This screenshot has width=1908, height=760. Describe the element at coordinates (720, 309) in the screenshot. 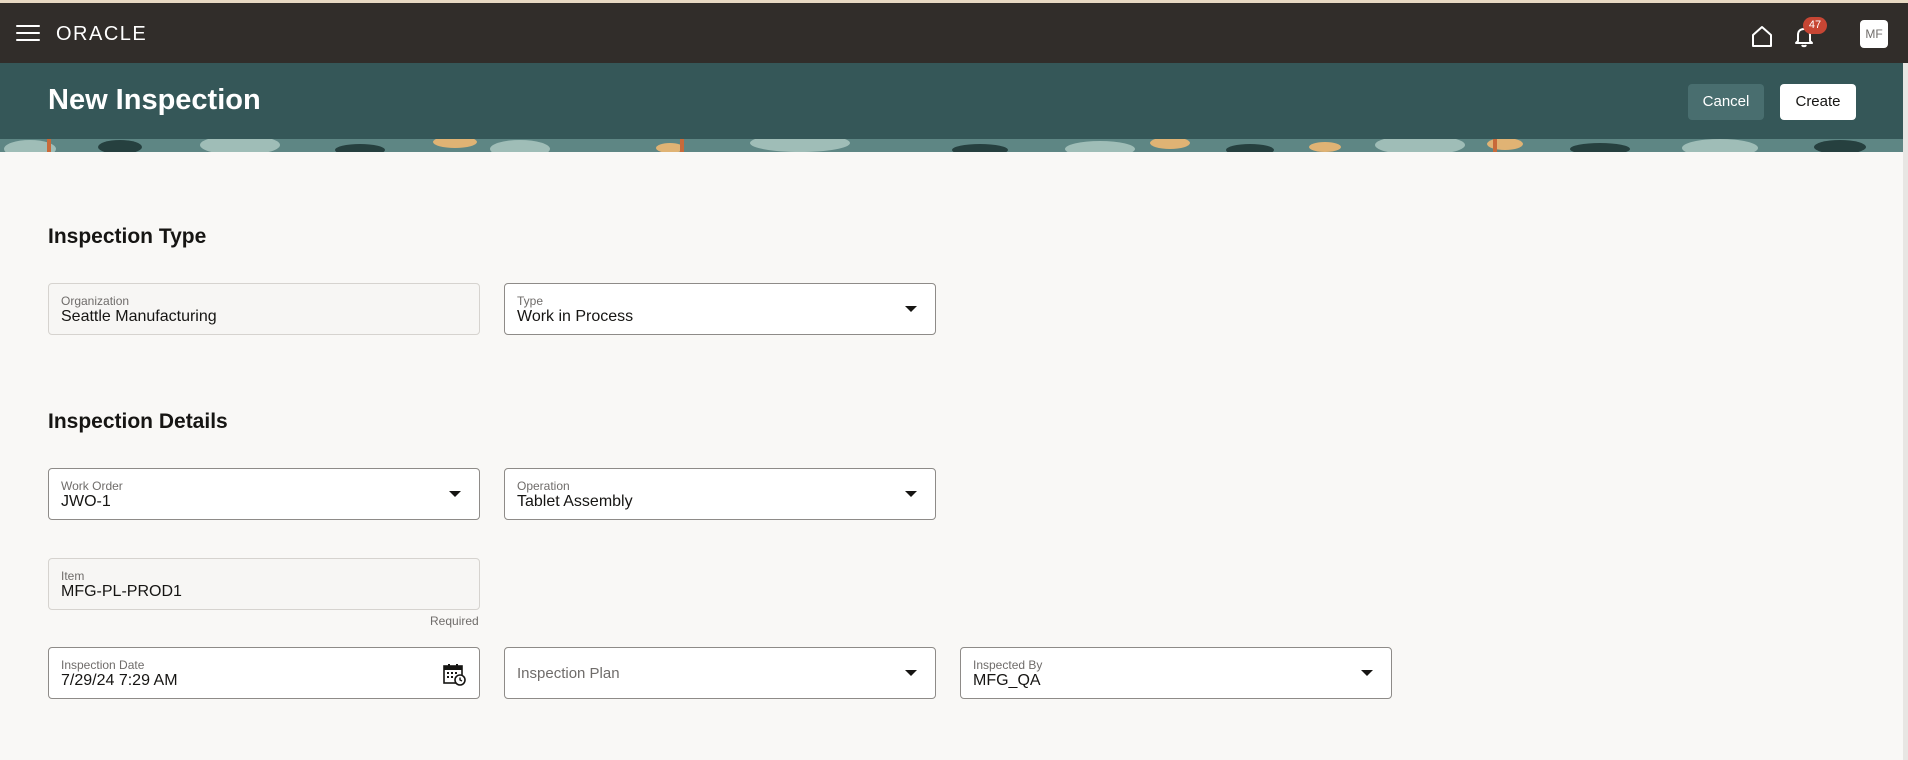

I see `type-select: Type Work in Process` at that location.